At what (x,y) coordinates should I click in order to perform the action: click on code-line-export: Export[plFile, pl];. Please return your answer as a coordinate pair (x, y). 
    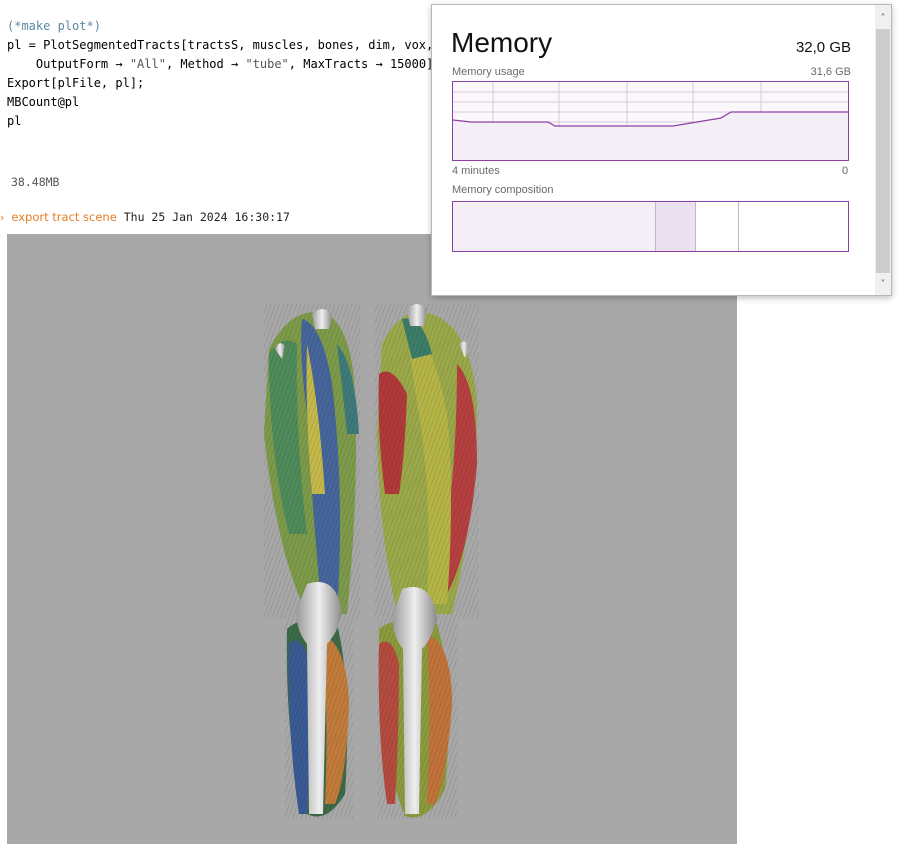
    Looking at the image, I should click on (75, 83).